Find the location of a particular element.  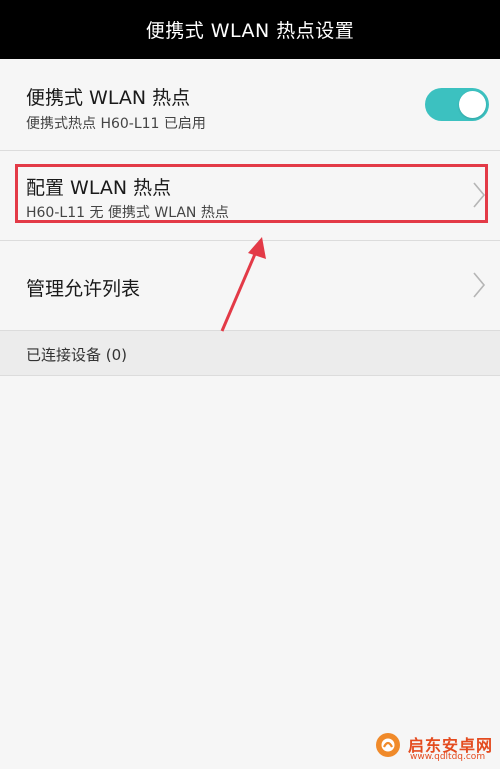

page-title: 便携式 WLAN 热点设置 is located at coordinates (250, 31).